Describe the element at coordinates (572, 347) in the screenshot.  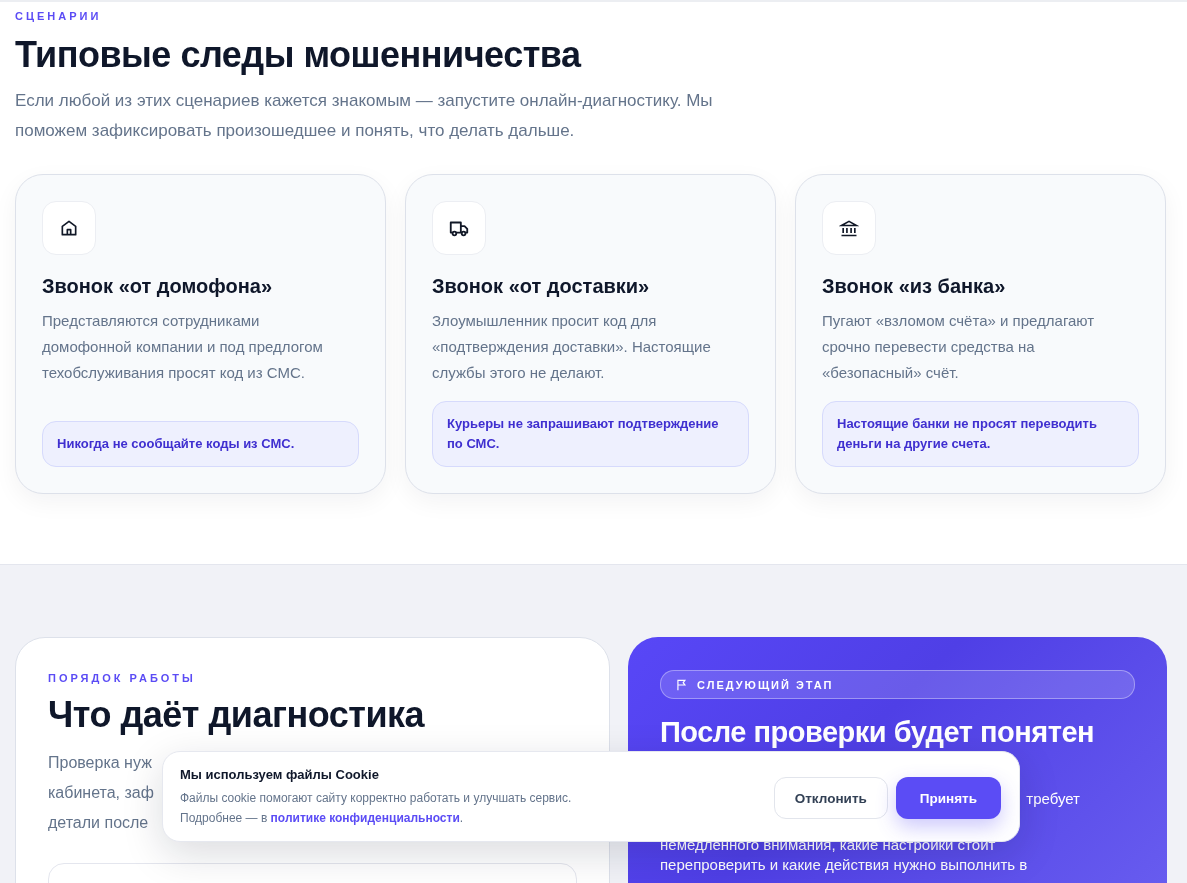
I see `card-description: Злоумышленник просит код для «подтверждения доставки». Настоящие службы этого не делают.` at that location.